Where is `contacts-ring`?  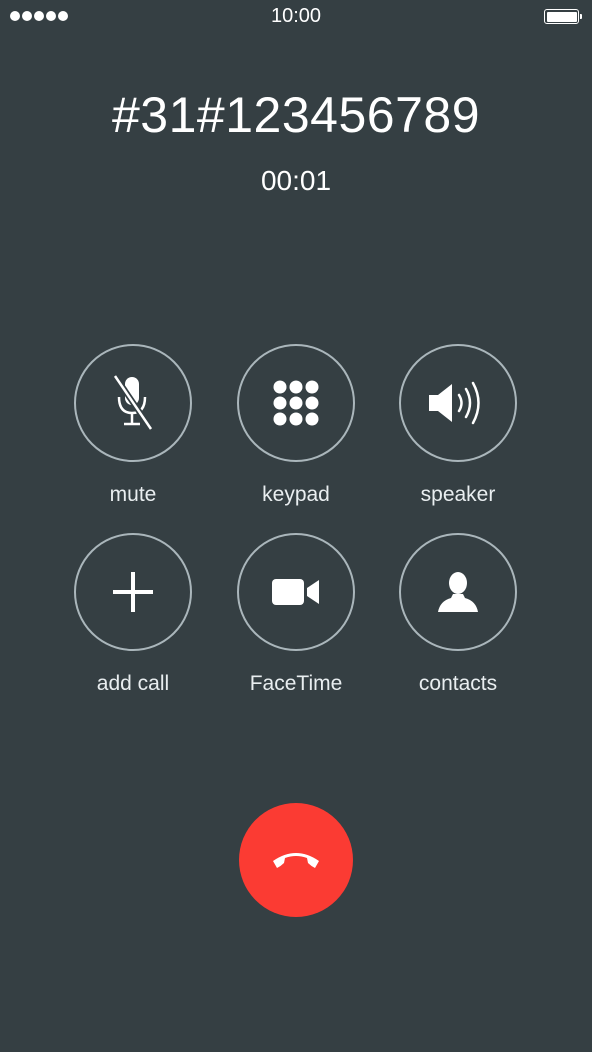 contacts-ring is located at coordinates (458, 592).